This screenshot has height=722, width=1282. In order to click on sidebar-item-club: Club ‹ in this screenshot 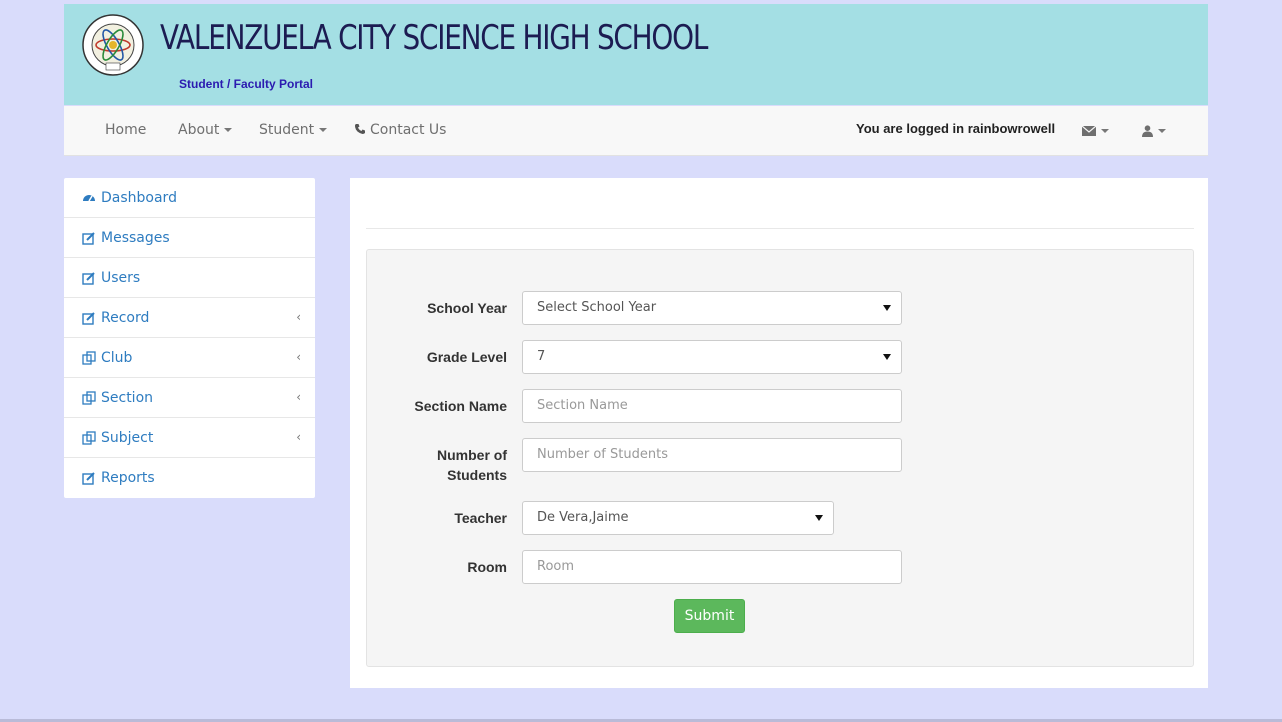, I will do `click(189, 358)`.